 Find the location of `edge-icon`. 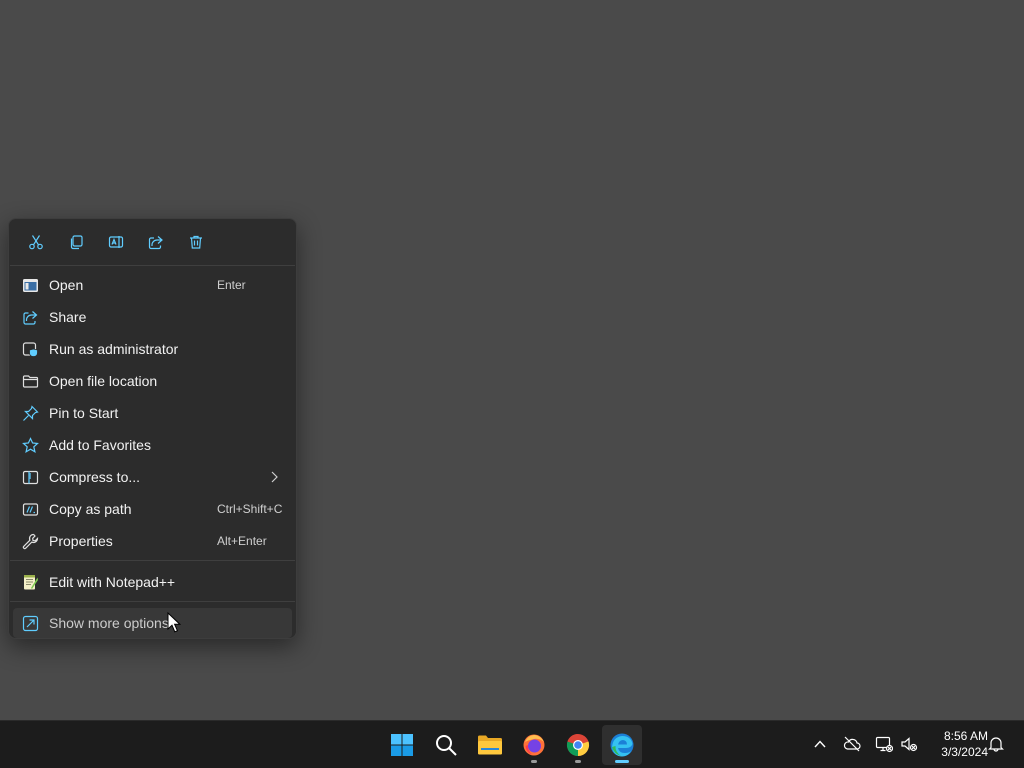

edge-icon is located at coordinates (622, 745).